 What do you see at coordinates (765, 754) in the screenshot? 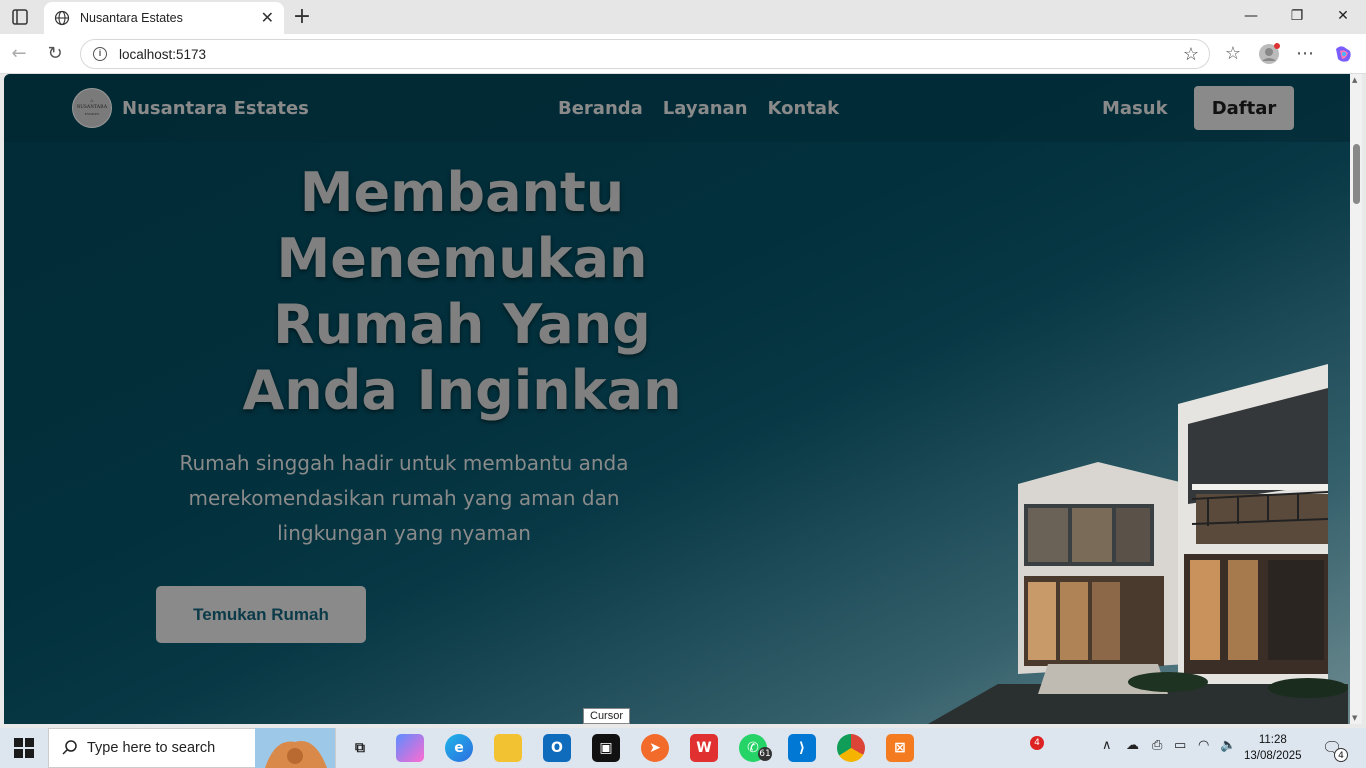
I see `whatsapp-badge: 61` at bounding box center [765, 754].